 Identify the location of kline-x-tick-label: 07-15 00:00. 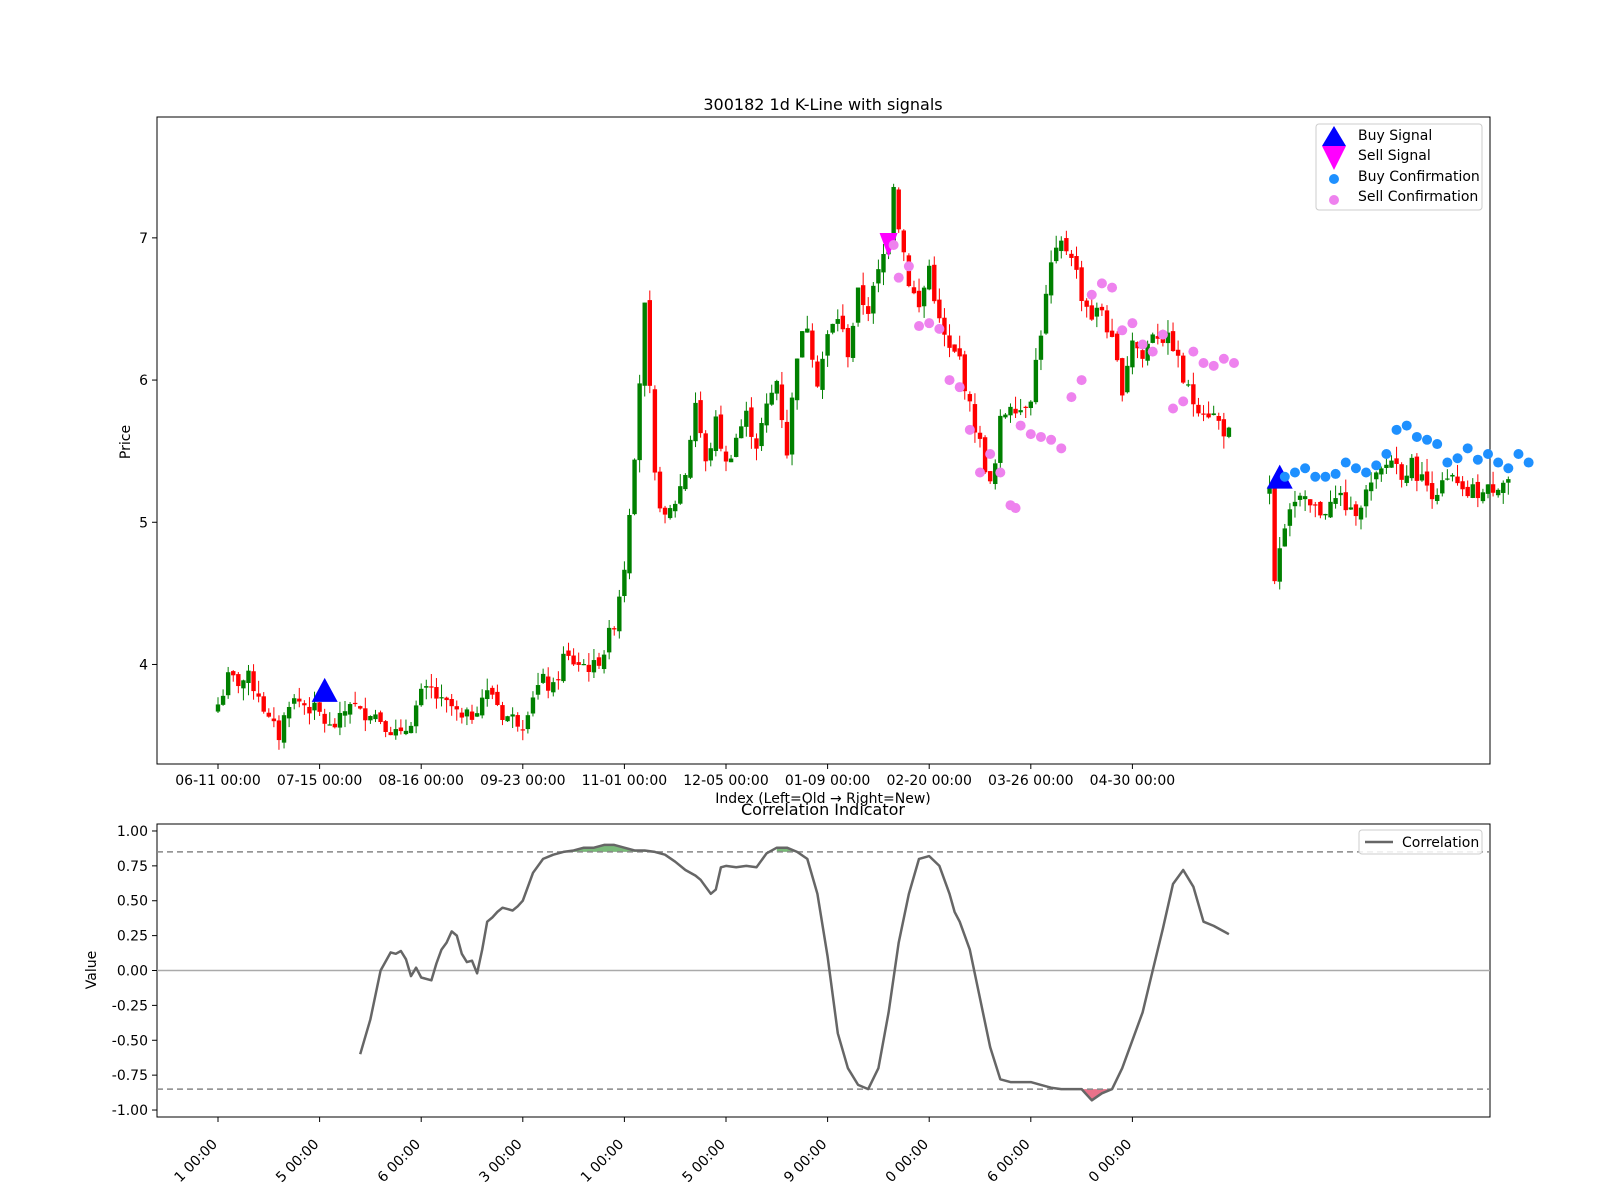
(319, 781).